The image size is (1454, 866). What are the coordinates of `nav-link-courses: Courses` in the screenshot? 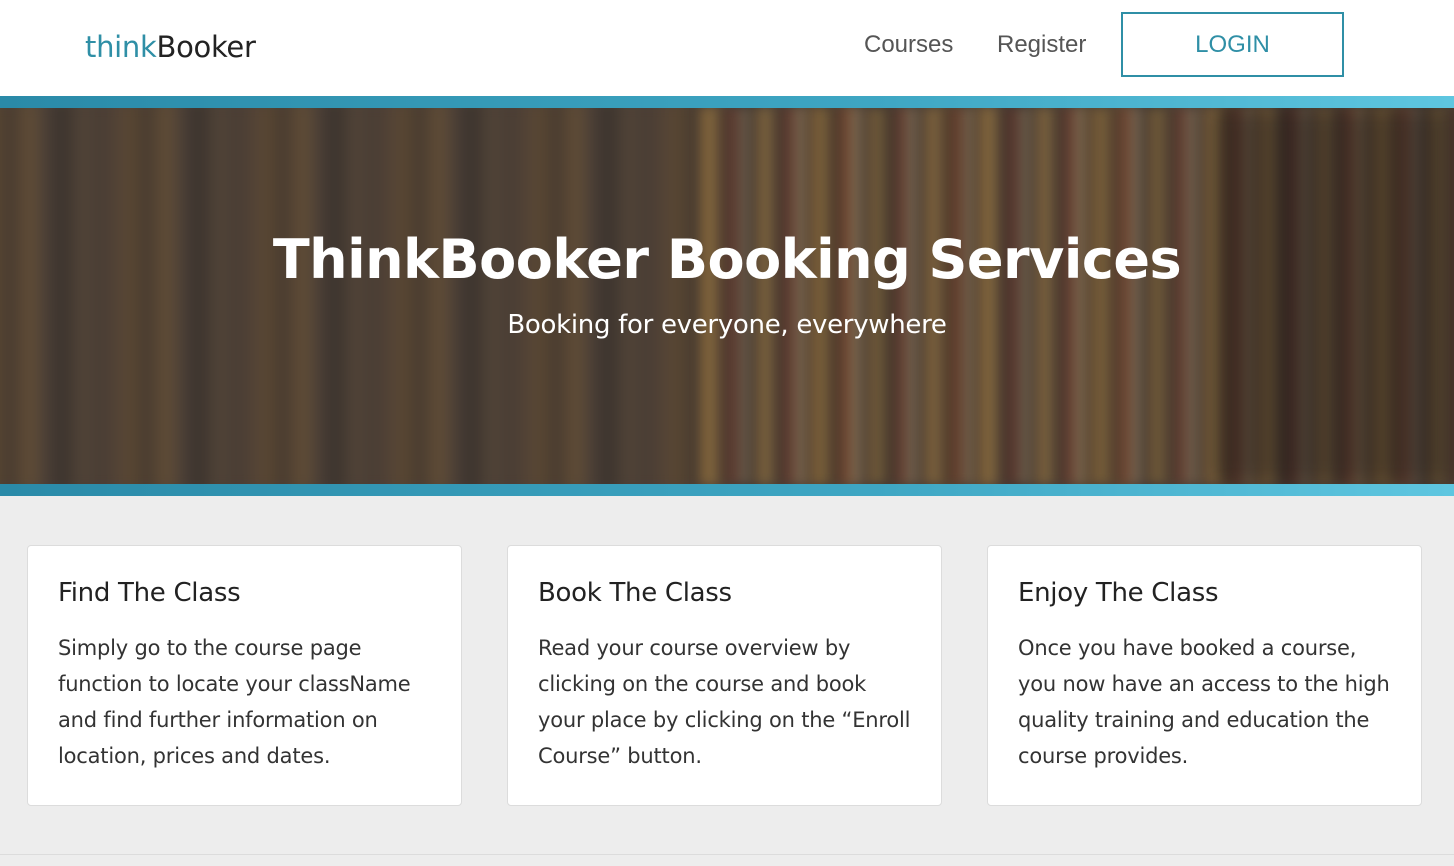 It's located at (908, 45).